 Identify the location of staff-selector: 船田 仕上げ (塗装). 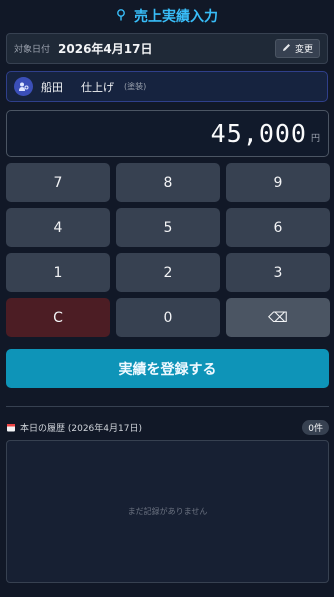
(167, 86).